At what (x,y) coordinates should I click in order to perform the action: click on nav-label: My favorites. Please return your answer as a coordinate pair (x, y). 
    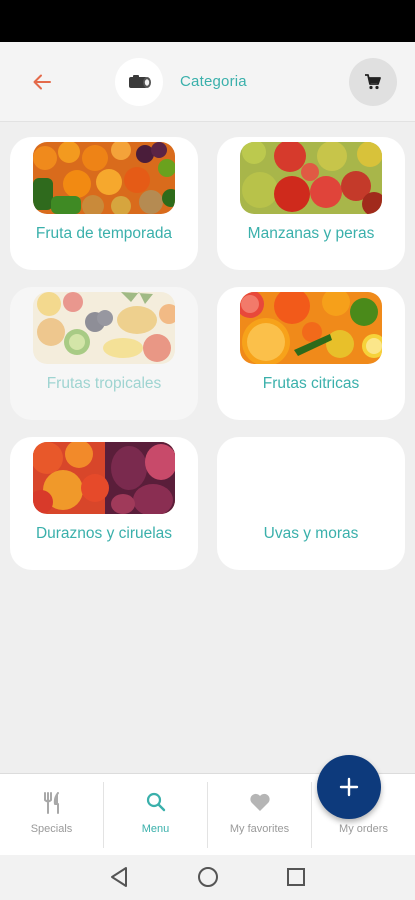
    Looking at the image, I should click on (259, 829).